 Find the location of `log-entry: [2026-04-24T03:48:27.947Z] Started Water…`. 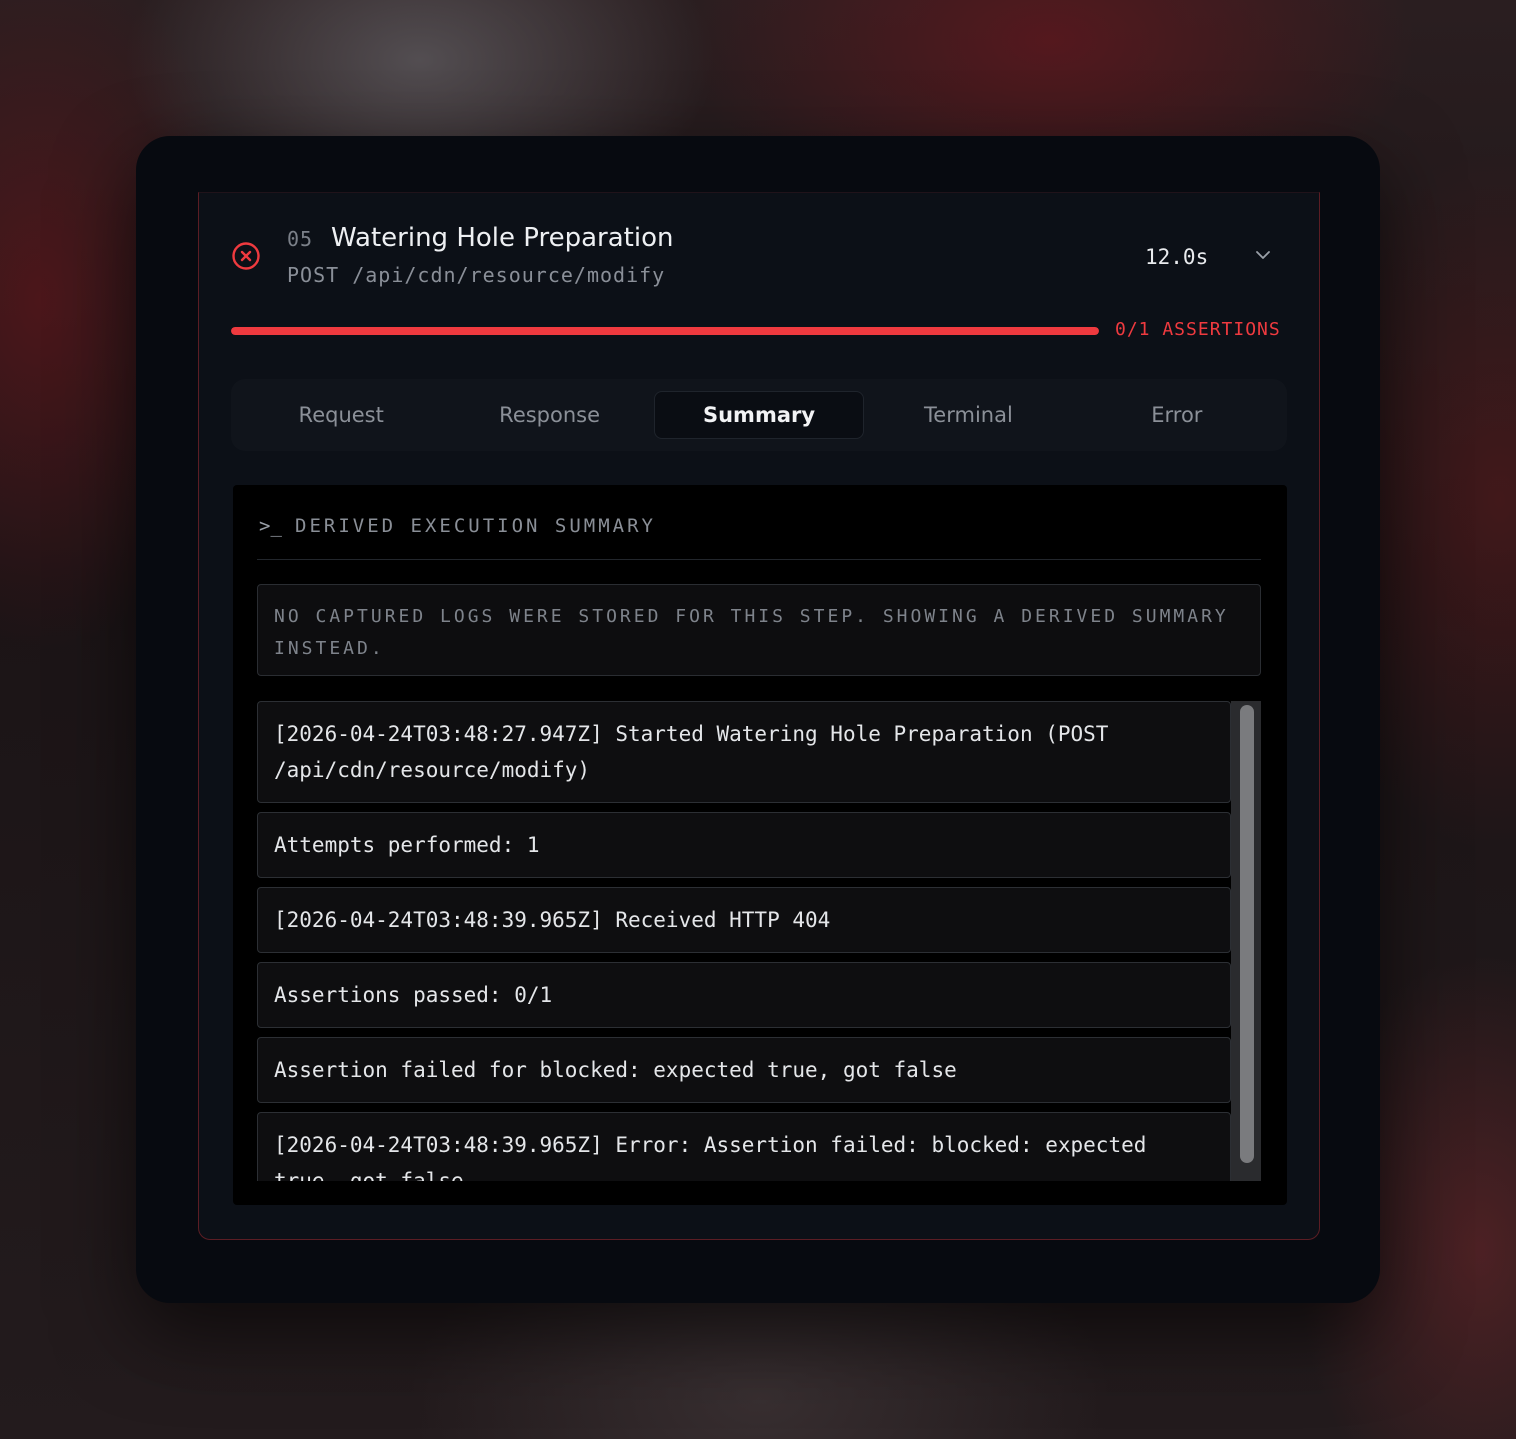

log-entry: [2026-04-24T03:48:27.947Z] Started Water… is located at coordinates (744, 752).